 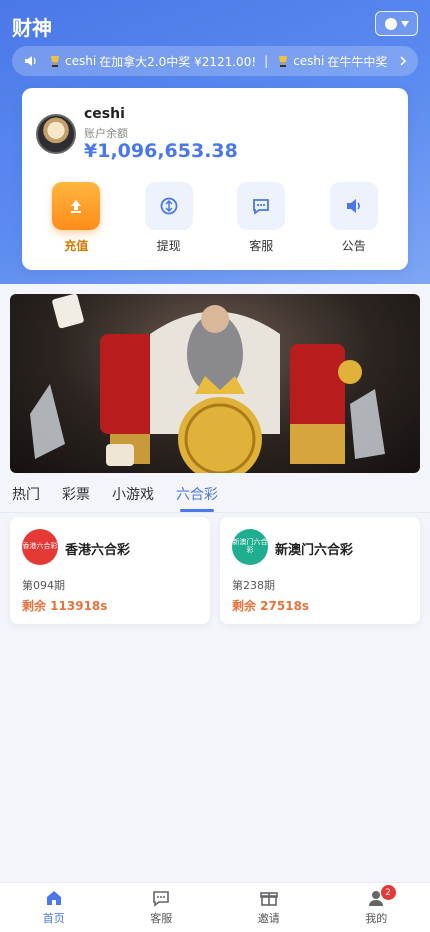 I want to click on balance-amount: ¥1,096,653.38, so click(x=161, y=151).